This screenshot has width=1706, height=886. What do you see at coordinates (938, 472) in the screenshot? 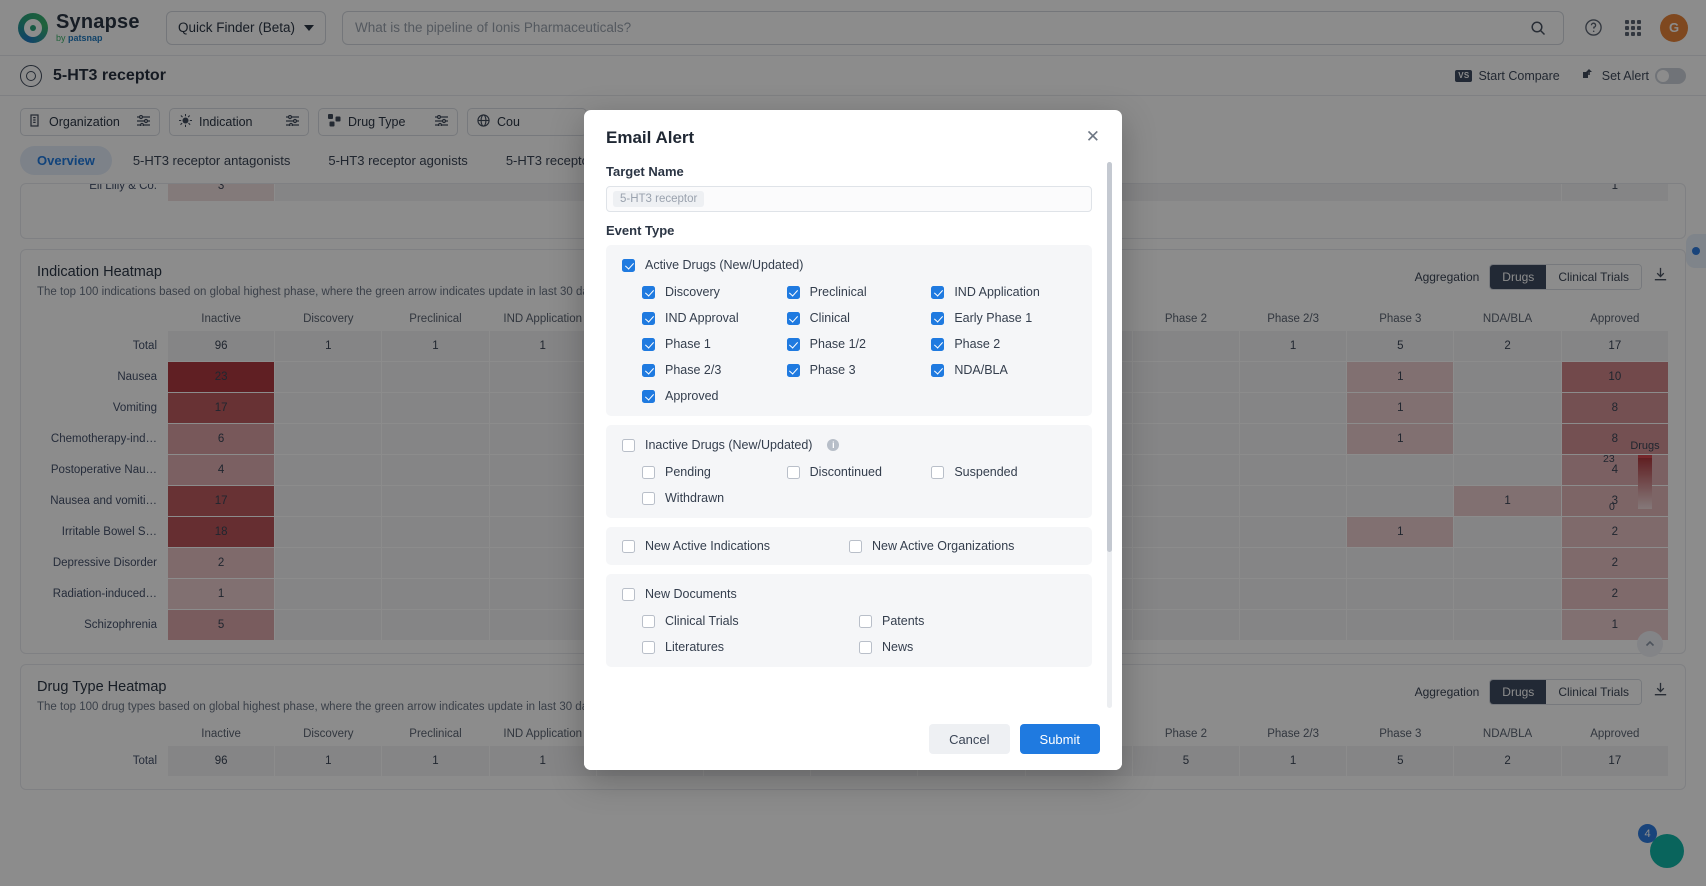
I see `checkbox-suspended` at bounding box center [938, 472].